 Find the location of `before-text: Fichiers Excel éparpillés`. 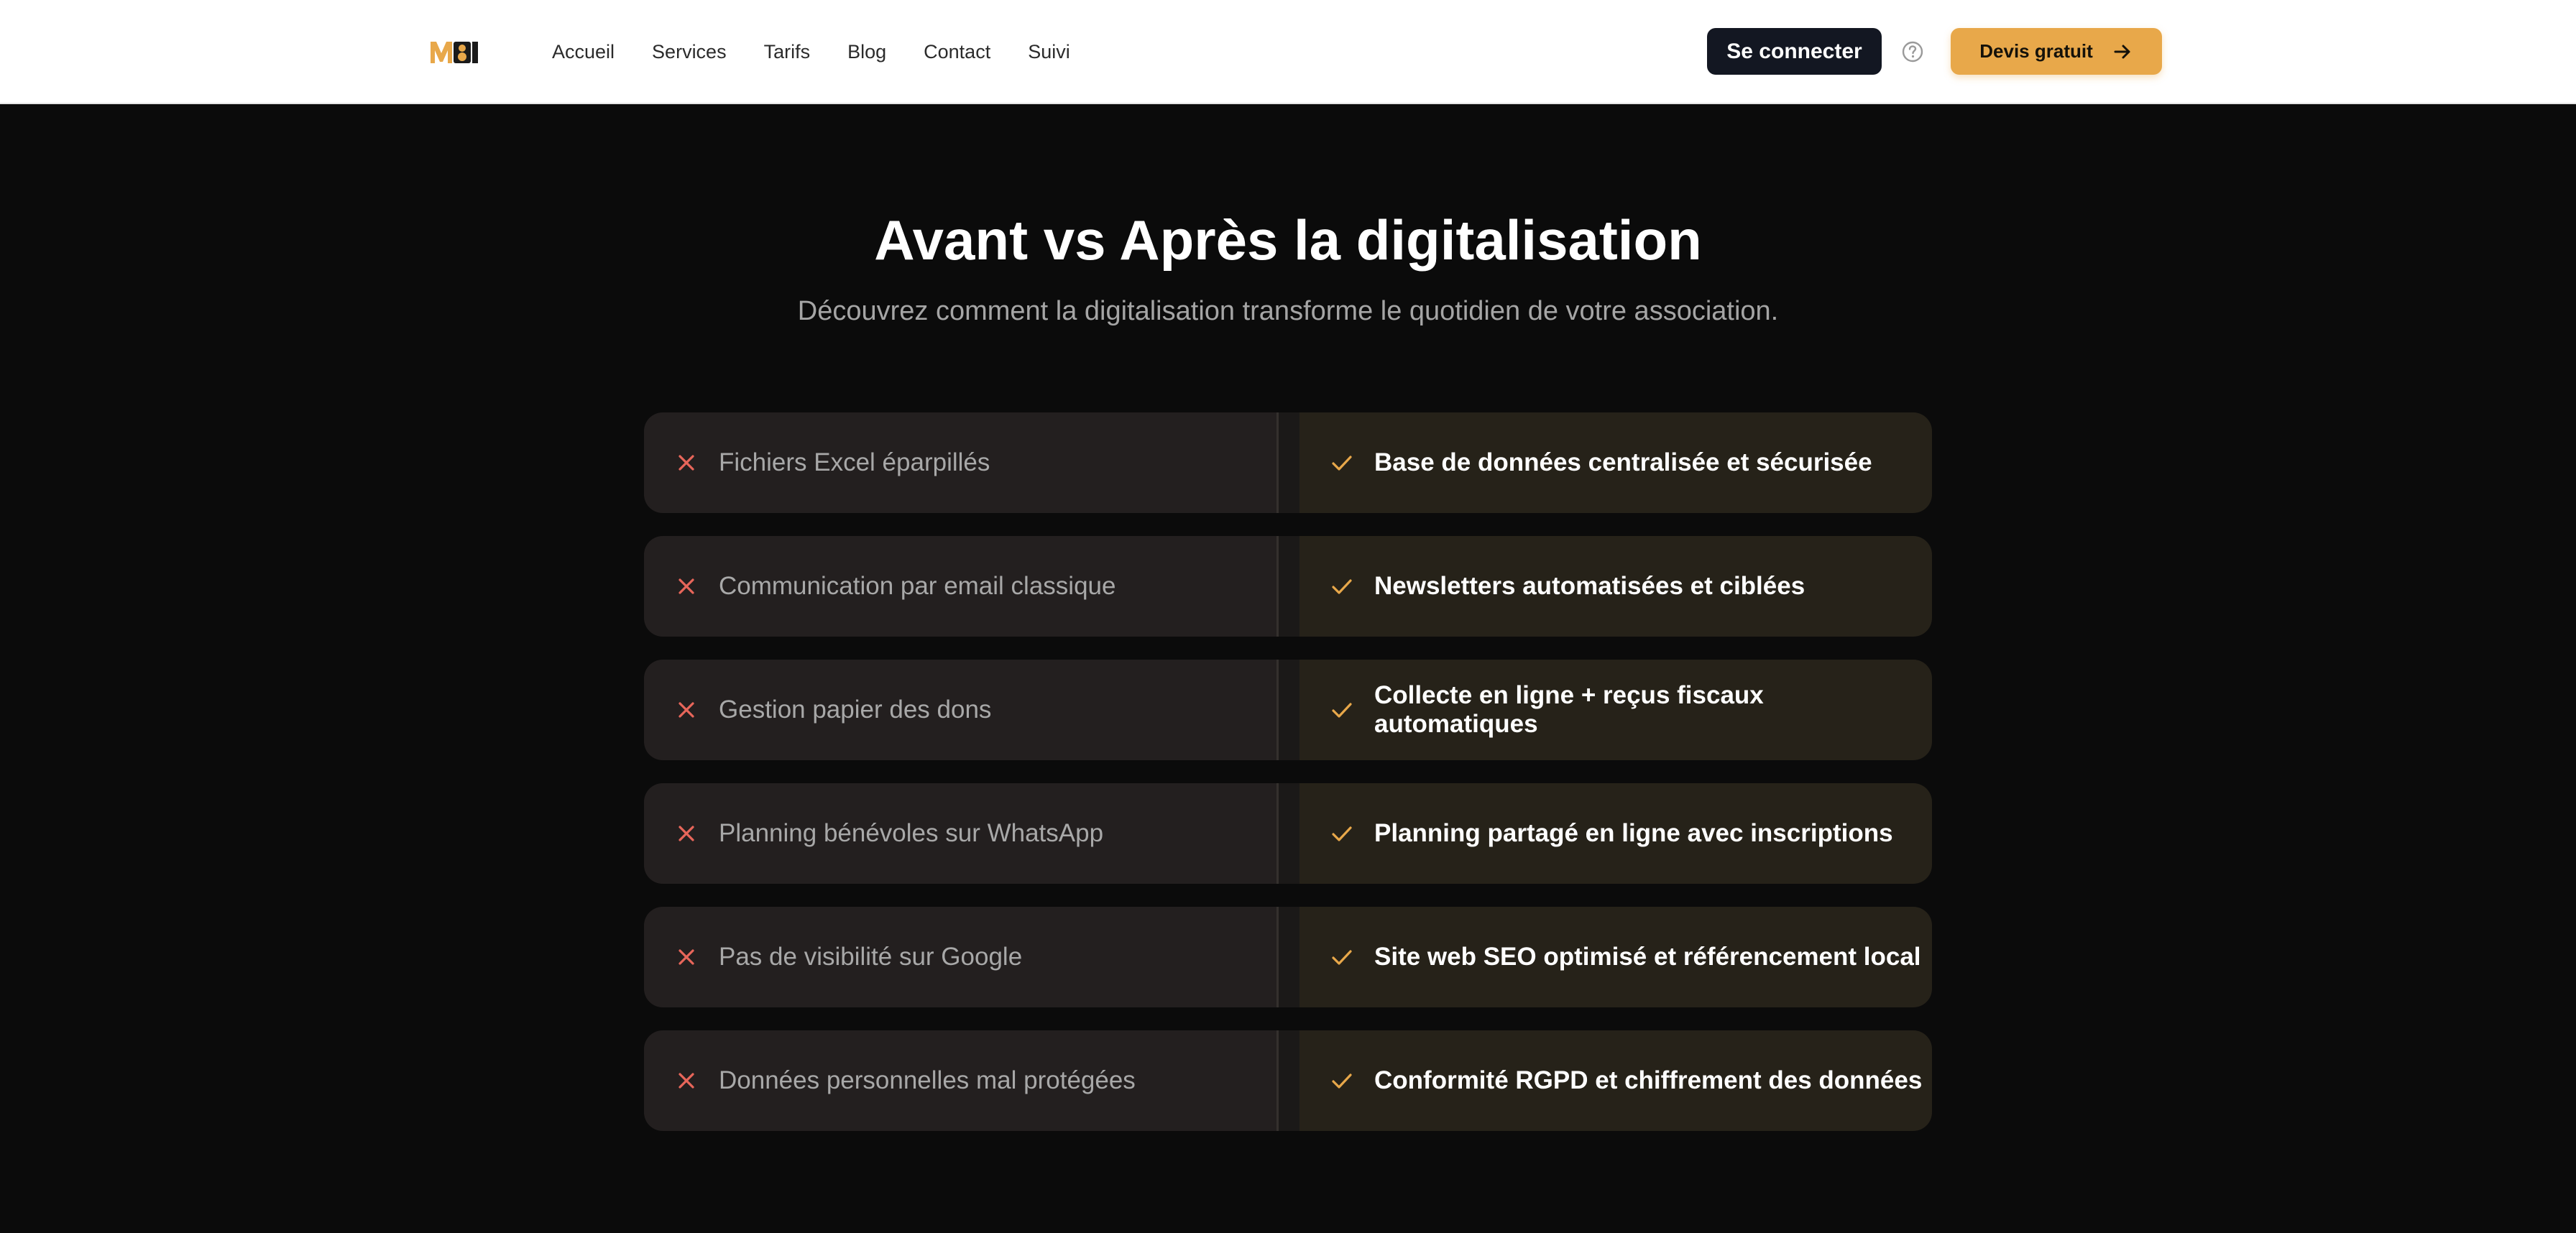

before-text: Fichiers Excel éparpillés is located at coordinates (854, 462).